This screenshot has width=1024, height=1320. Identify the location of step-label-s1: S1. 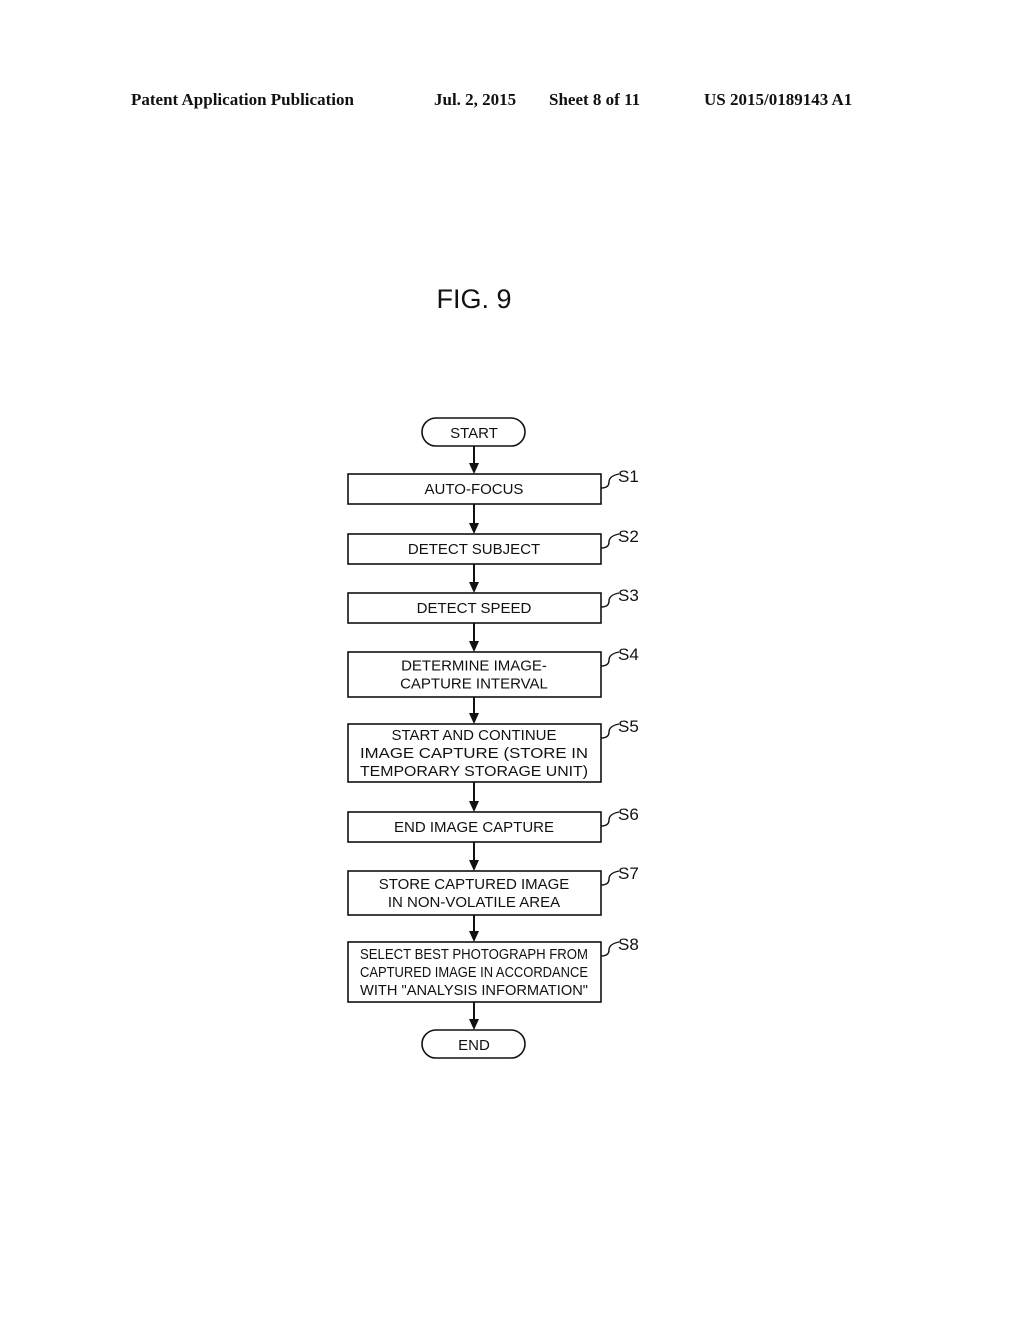
(628, 476).